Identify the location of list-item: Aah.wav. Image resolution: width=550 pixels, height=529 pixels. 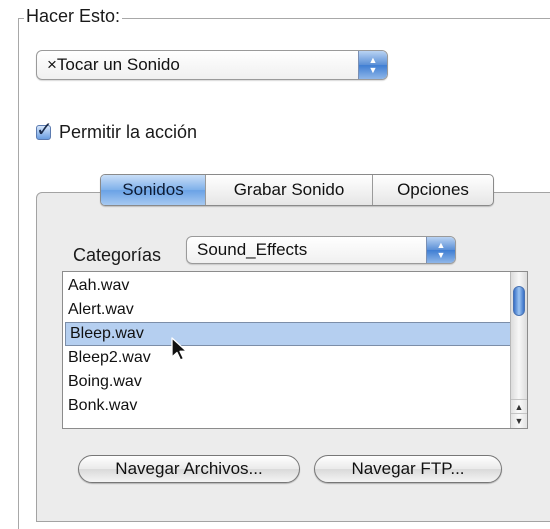
(287, 286).